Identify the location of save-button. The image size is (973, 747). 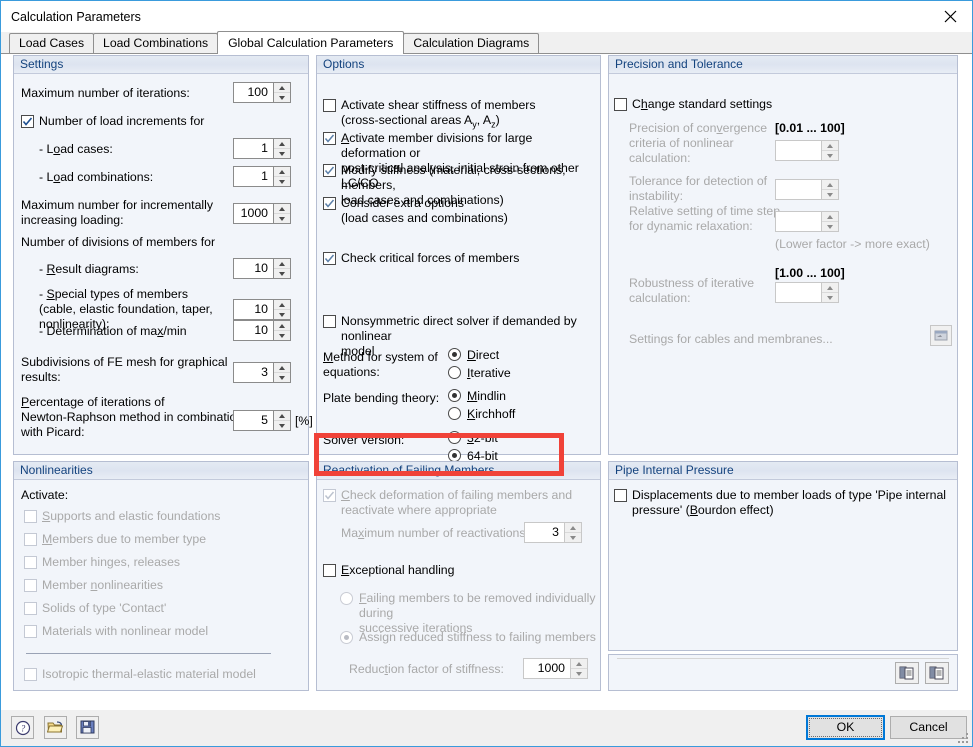
(87, 727).